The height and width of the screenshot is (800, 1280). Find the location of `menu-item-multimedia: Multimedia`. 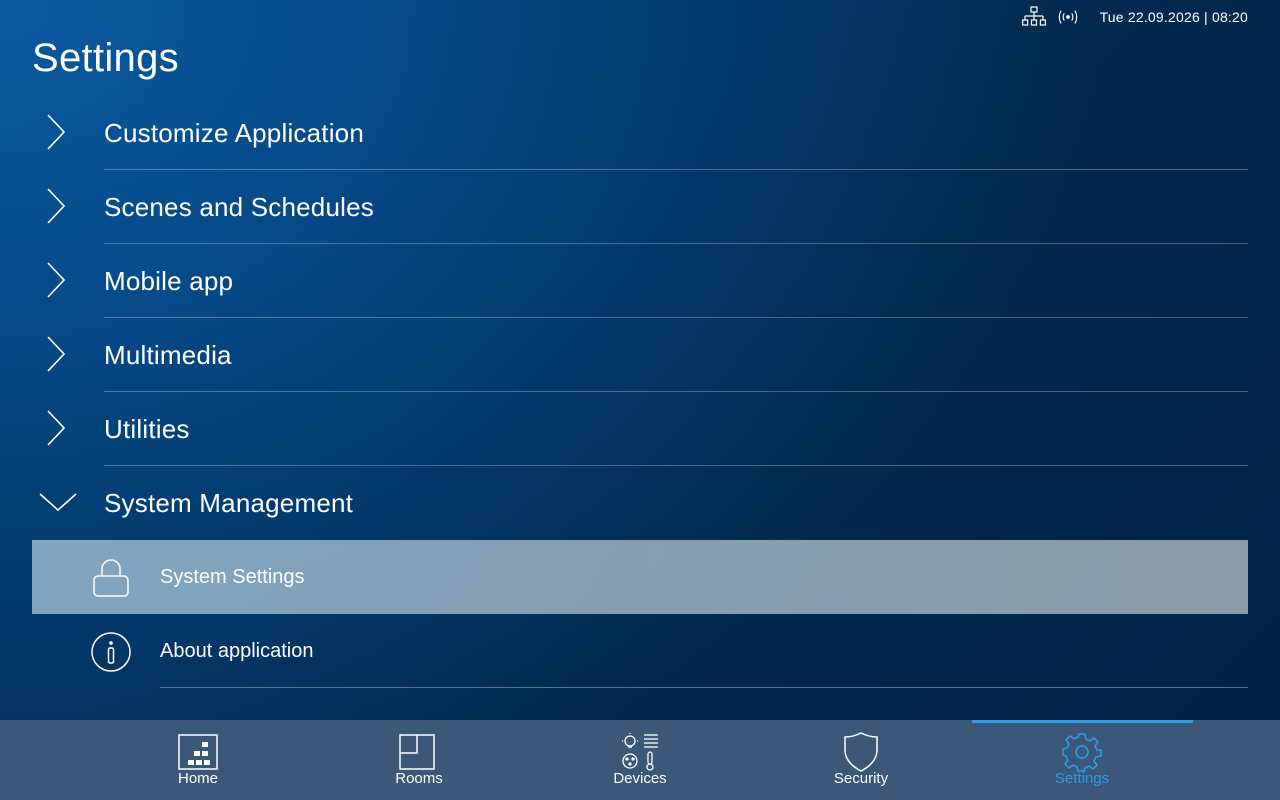

menu-item-multimedia: Multimedia is located at coordinates (640, 355).